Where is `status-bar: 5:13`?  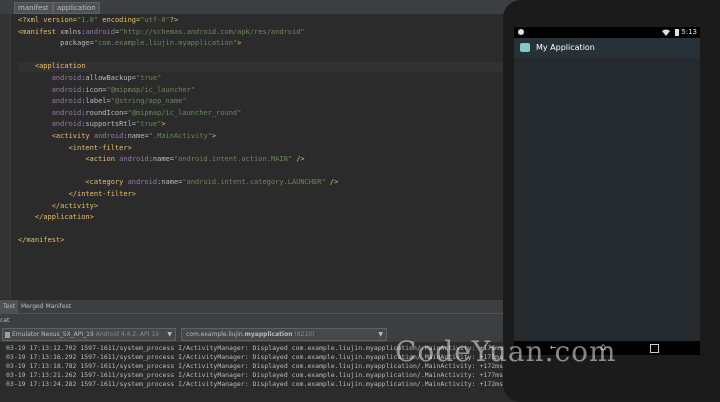
status-bar: 5:13 is located at coordinates (607, 32).